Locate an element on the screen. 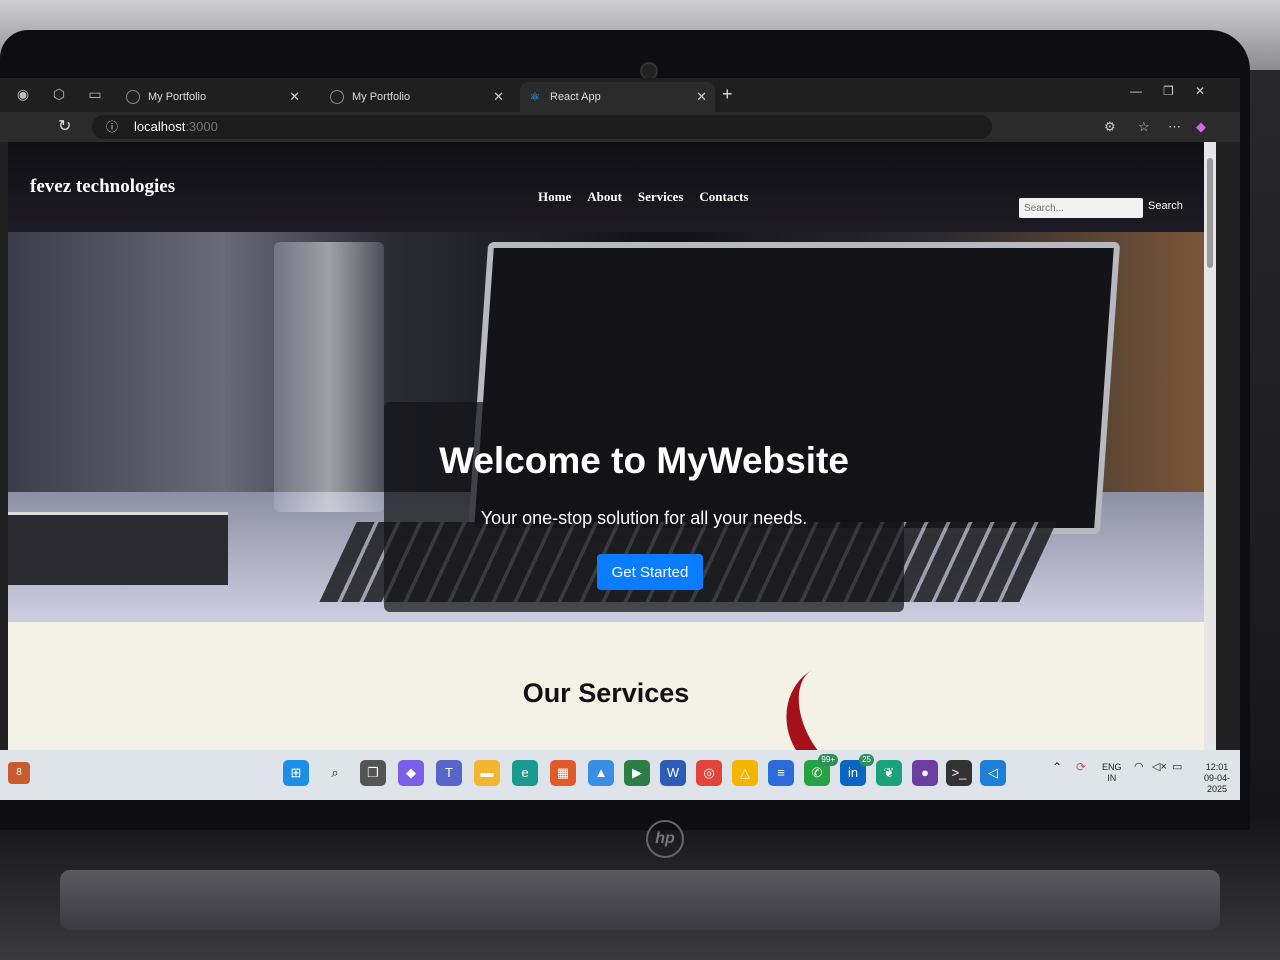 The height and width of the screenshot is (960, 1280). address-bar: ⓘ localhost:3000 is located at coordinates (542, 127).